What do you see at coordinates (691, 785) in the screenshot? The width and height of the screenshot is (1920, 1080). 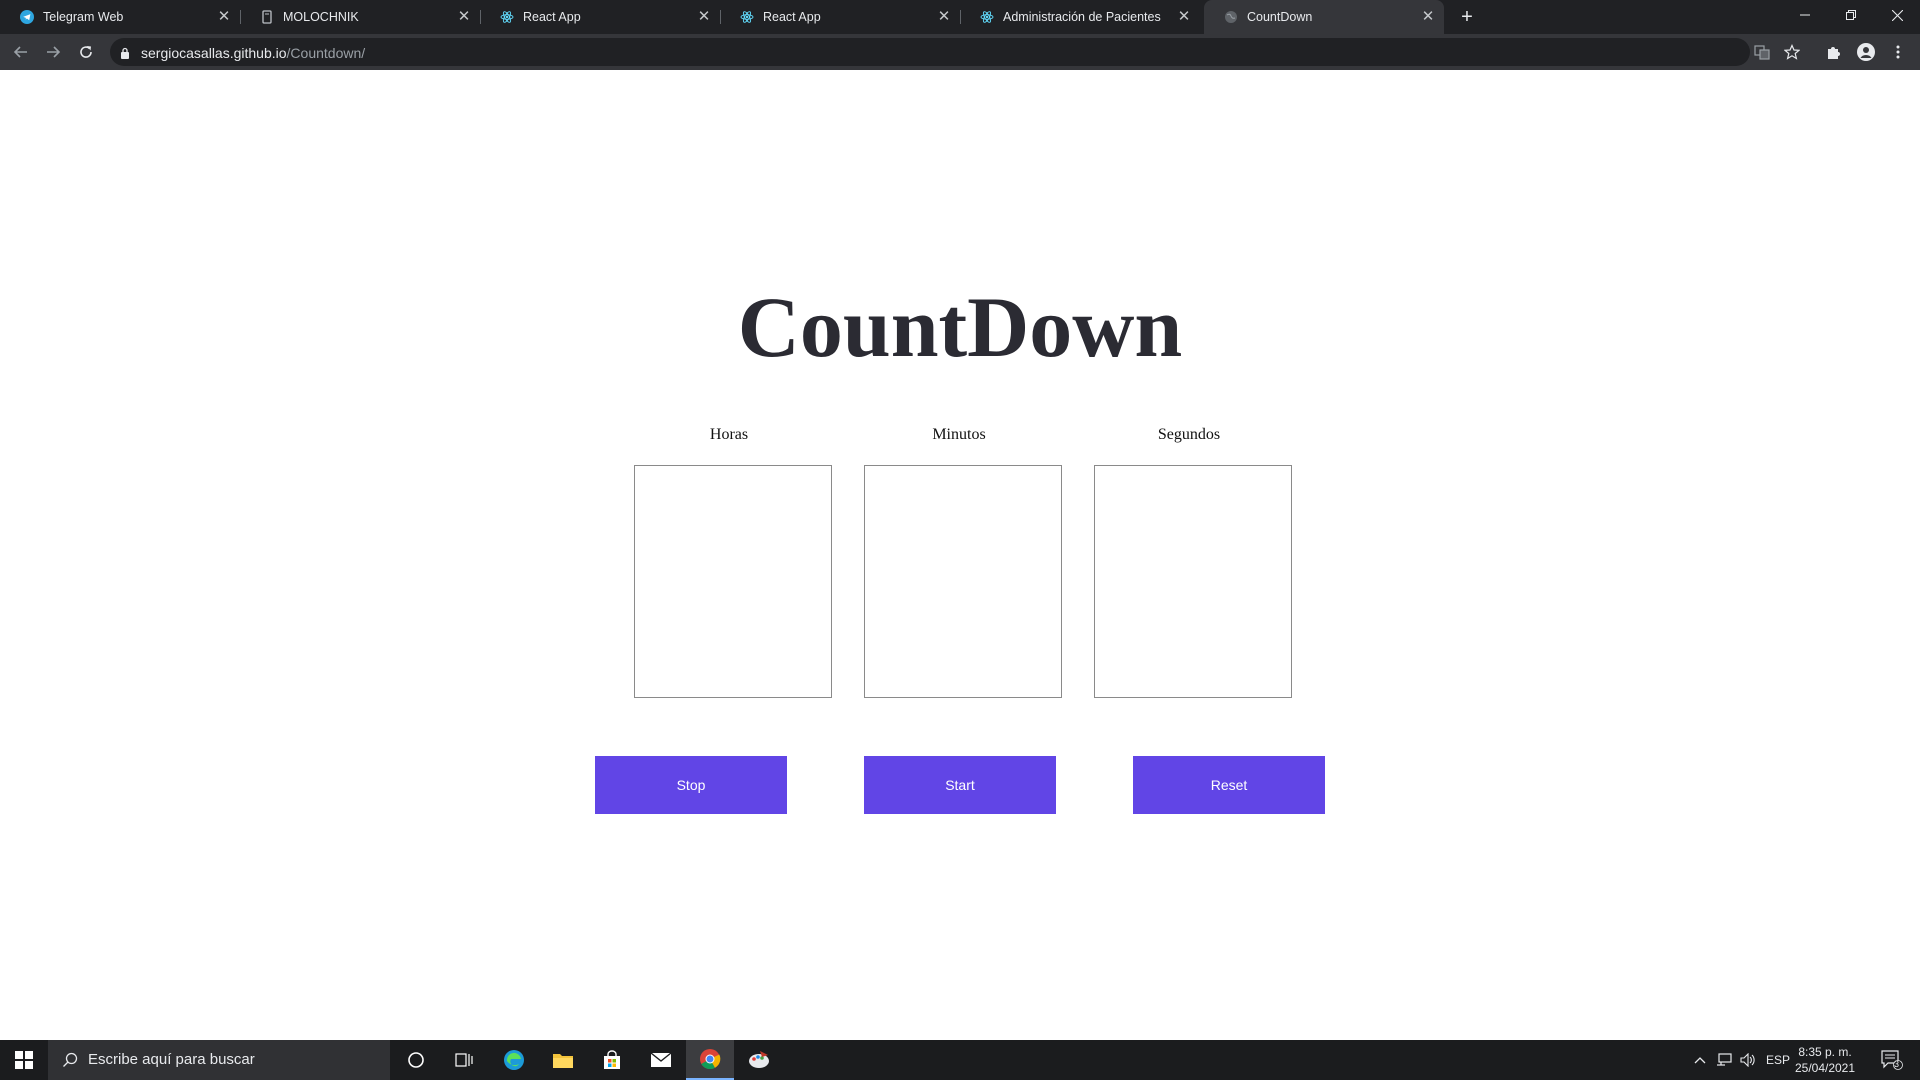 I see `stop-button: Stop` at bounding box center [691, 785].